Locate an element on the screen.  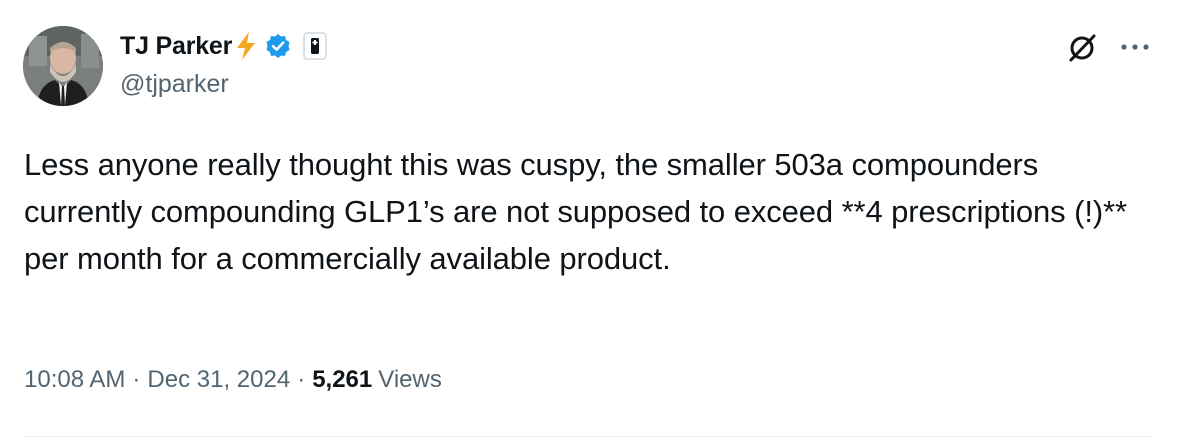
author-display-name: TJ Parker is located at coordinates (176, 46).